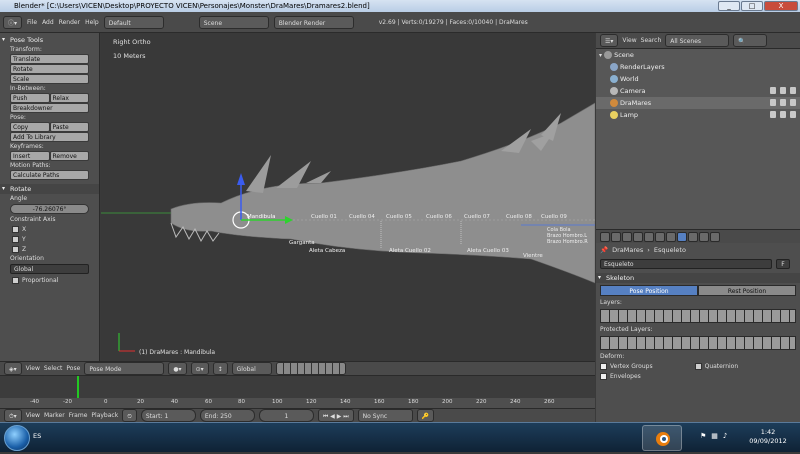 Image resolution: width=800 pixels, height=454 pixels. What do you see at coordinates (698, 91) in the screenshot?
I see `outliner-item-camera: Camera` at bounding box center [698, 91].